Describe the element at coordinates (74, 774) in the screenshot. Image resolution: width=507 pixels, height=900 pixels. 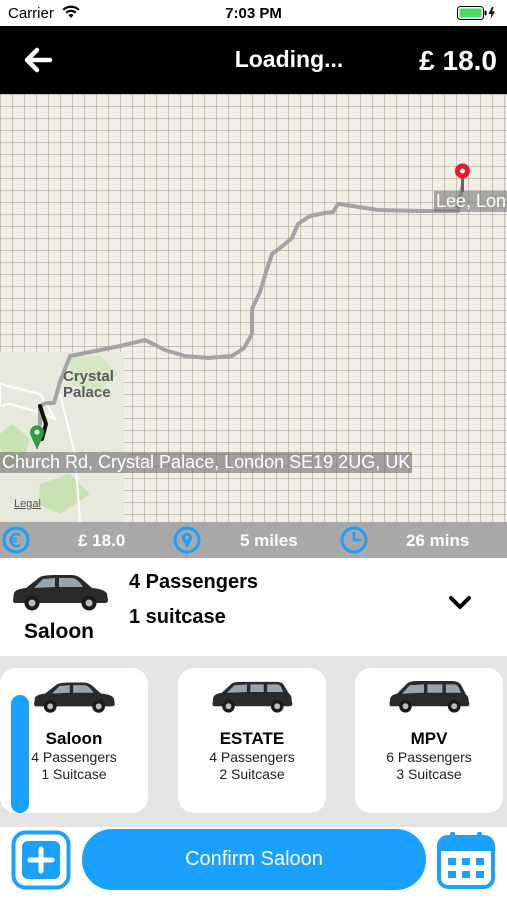
I see `vehicle-option-luggage: 1 Suitcase` at that location.